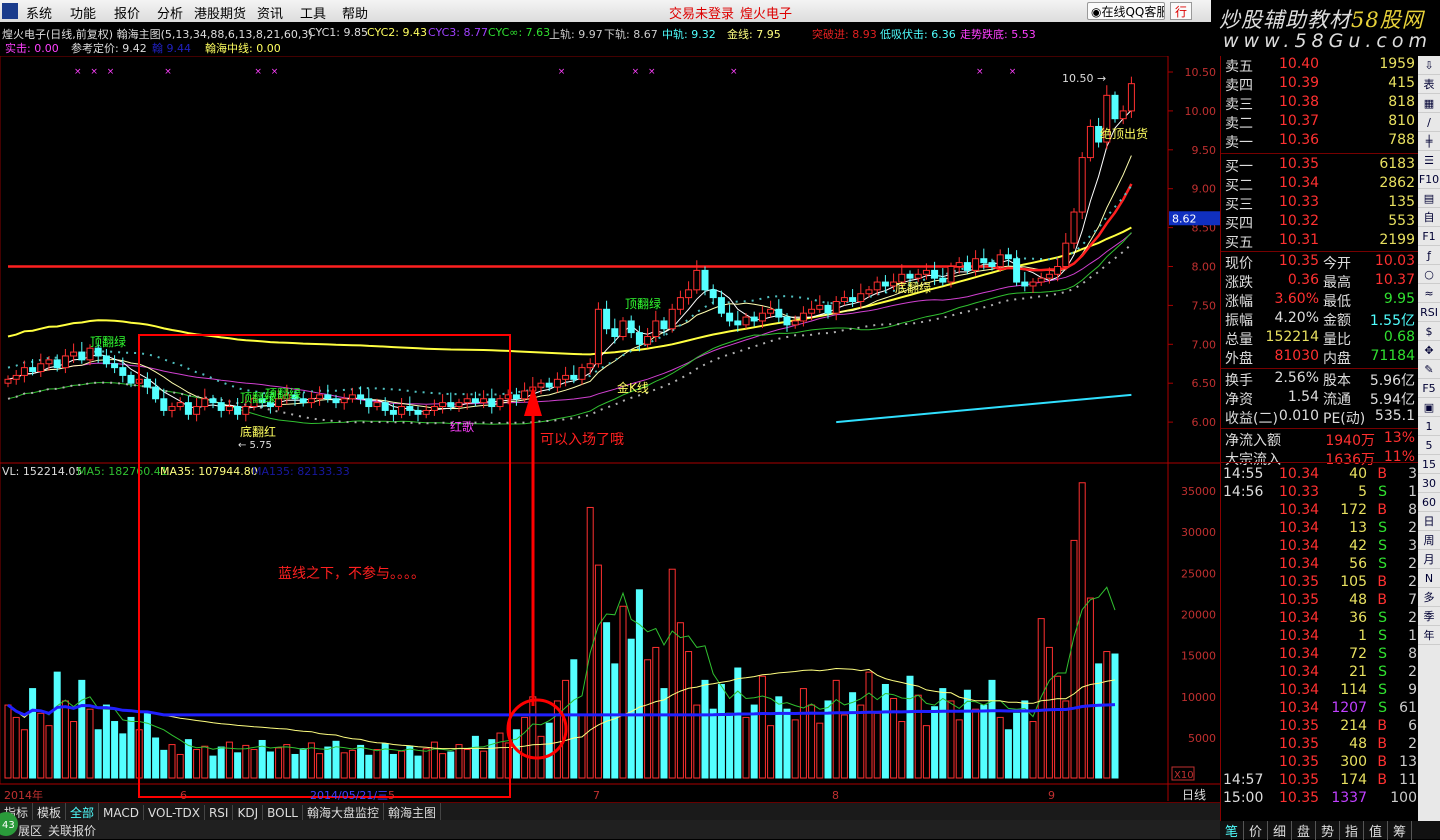 The image size is (1440, 840). What do you see at coordinates (1126, 11) in the screenshot?
I see `qq-service-button: ◉在线QQ客服` at bounding box center [1126, 11].